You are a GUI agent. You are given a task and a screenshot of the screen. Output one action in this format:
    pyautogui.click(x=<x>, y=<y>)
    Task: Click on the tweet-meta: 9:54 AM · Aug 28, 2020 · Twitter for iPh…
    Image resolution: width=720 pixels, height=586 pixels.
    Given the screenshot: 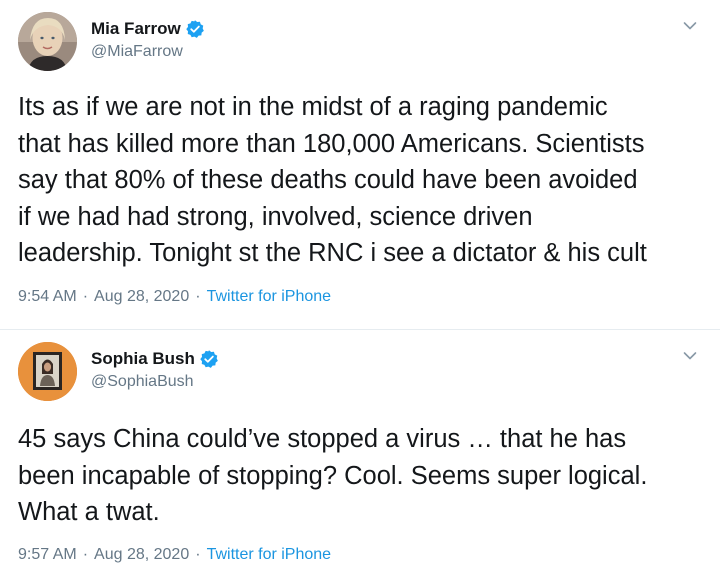 What is the action you would take?
    pyautogui.click(x=174, y=297)
    